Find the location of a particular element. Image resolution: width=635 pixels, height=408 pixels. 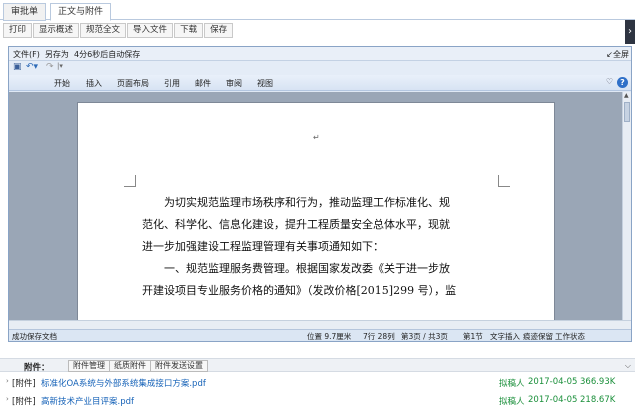

page-indicator: 第3页 / 共3页 is located at coordinates (424, 336).